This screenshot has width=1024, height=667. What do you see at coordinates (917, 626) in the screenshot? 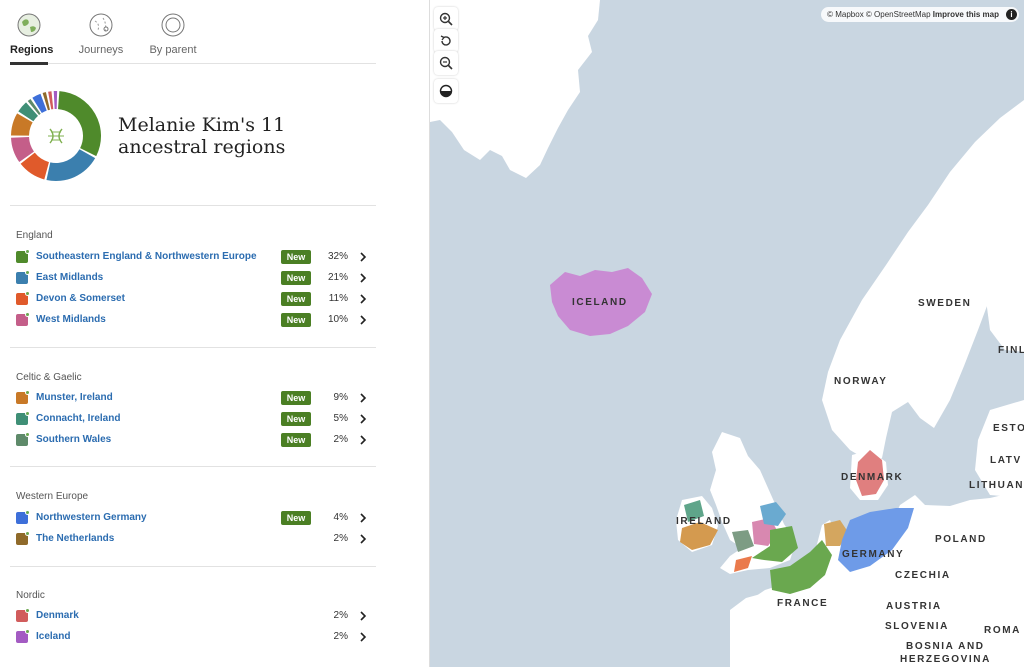
I see `map-label-slovenia: SLOVENIA` at bounding box center [917, 626].